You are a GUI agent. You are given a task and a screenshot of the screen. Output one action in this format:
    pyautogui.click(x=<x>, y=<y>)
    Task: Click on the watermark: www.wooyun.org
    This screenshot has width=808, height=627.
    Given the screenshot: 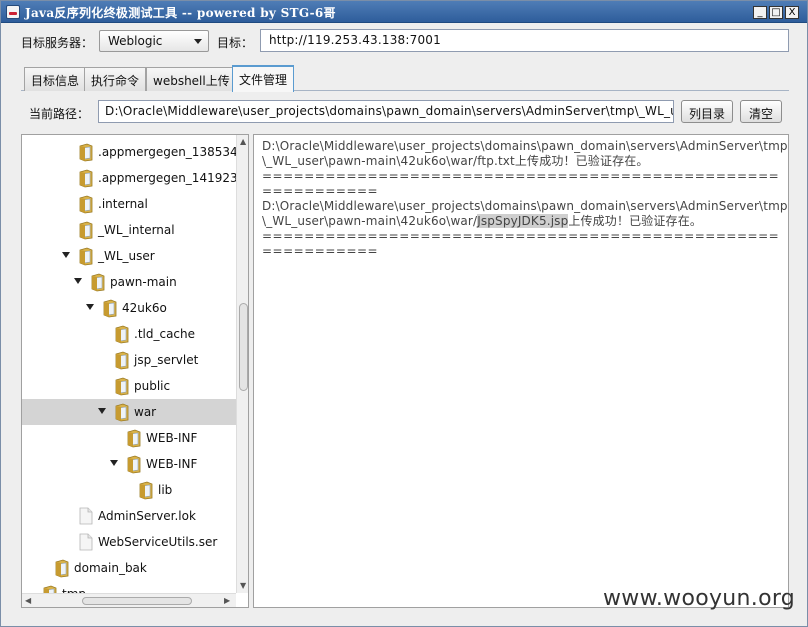 What is the action you would take?
    pyautogui.click(x=699, y=598)
    